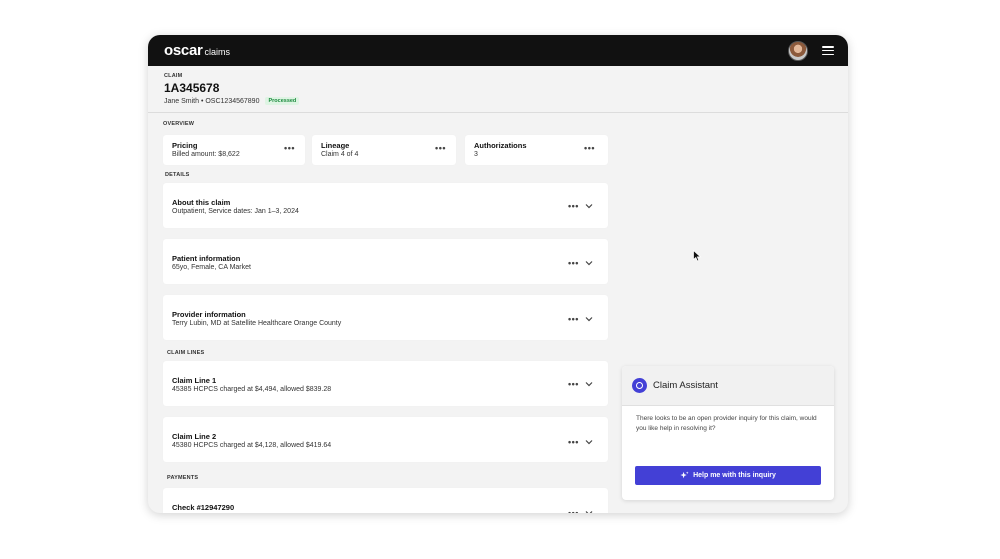 The image size is (1000, 559). I want to click on authorizations-card: Authorizations 3 •••, so click(536, 150).